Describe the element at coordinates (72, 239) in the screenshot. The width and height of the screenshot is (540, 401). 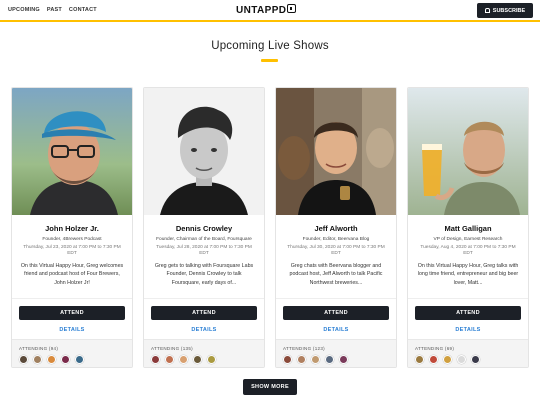
I see `guest-role: Founder, 4Brewers Podcast` at that location.